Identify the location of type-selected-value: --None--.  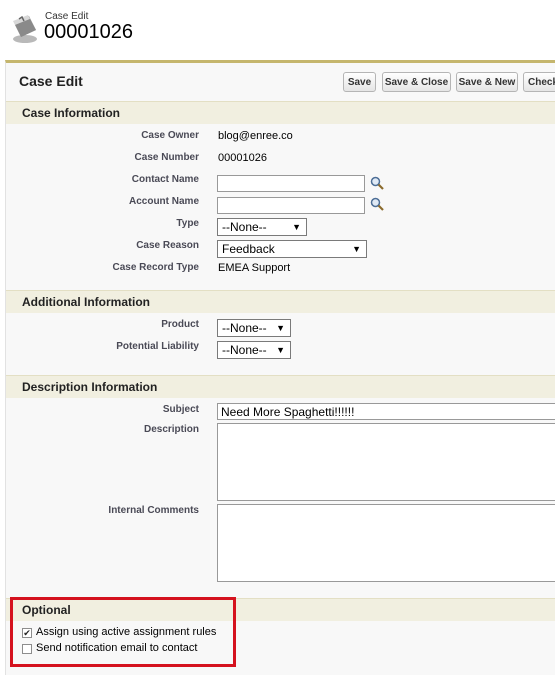
(244, 227).